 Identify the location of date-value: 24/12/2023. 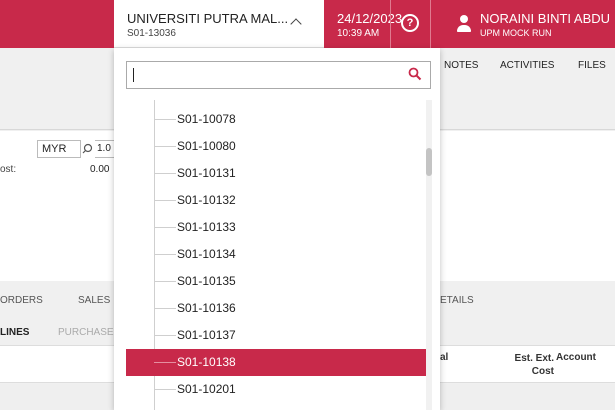
(370, 18).